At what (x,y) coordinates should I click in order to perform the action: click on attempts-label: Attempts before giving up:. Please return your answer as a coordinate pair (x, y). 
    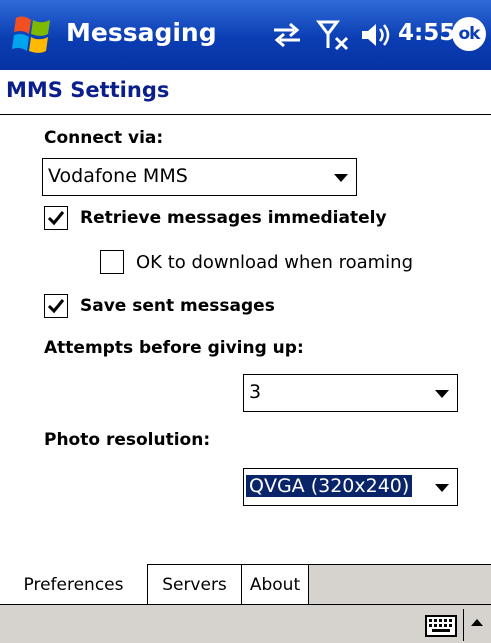
    Looking at the image, I should click on (174, 348).